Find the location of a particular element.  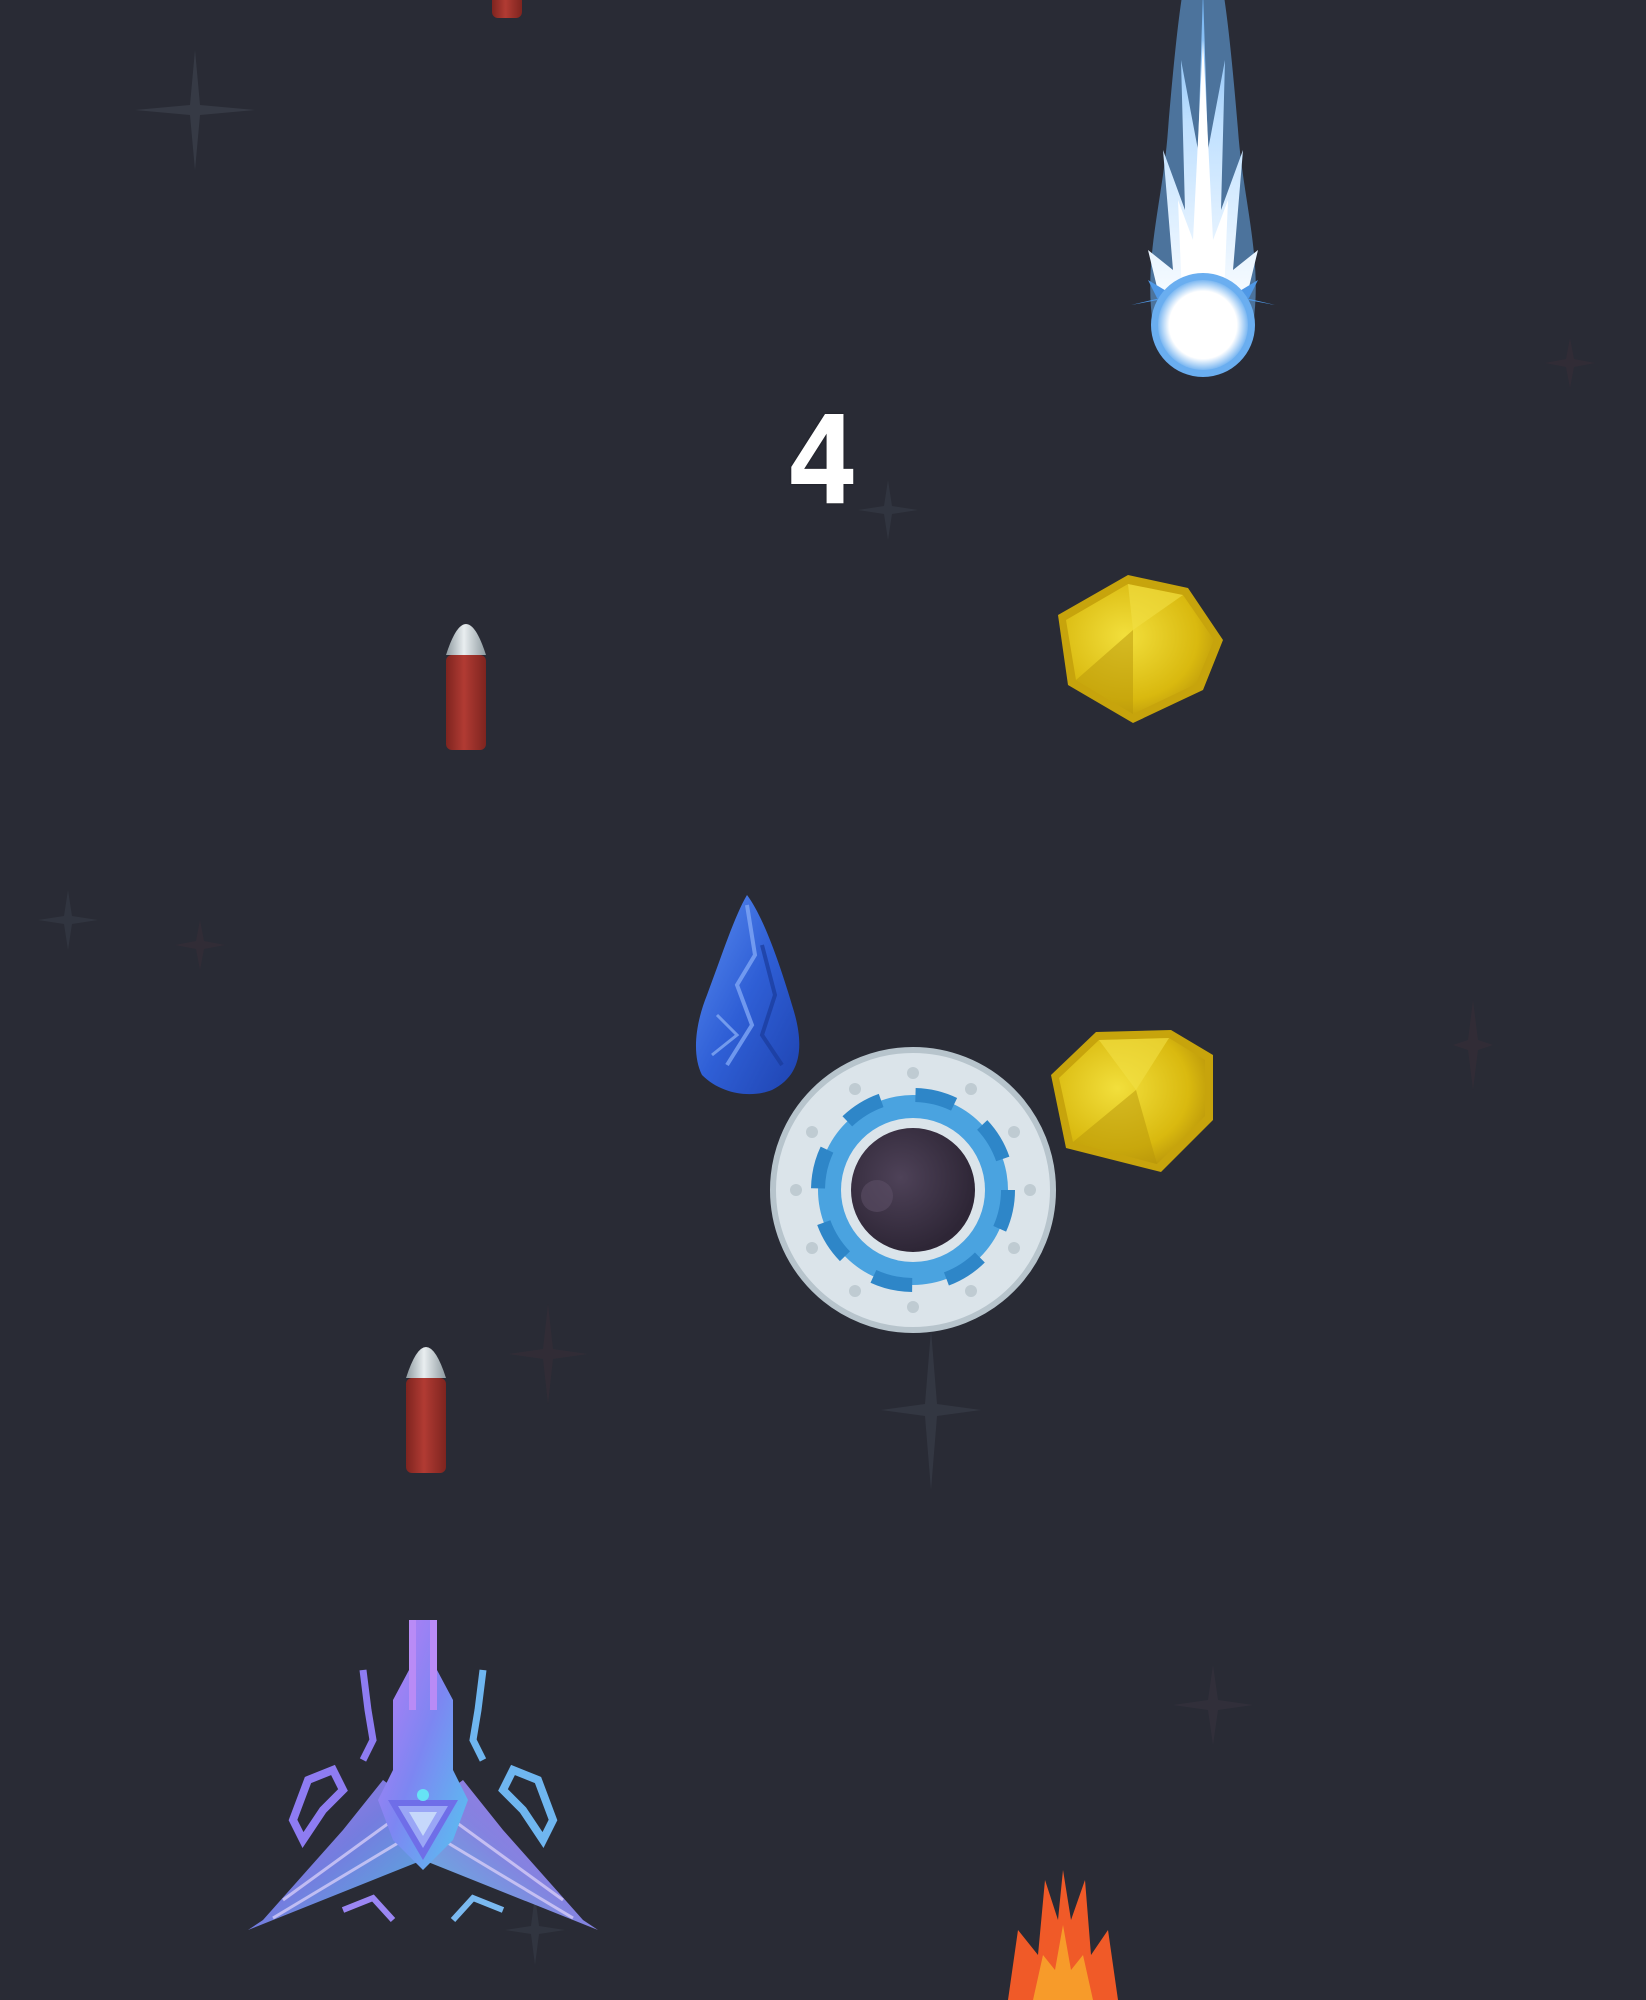

warp-portal is located at coordinates (913, 1190).